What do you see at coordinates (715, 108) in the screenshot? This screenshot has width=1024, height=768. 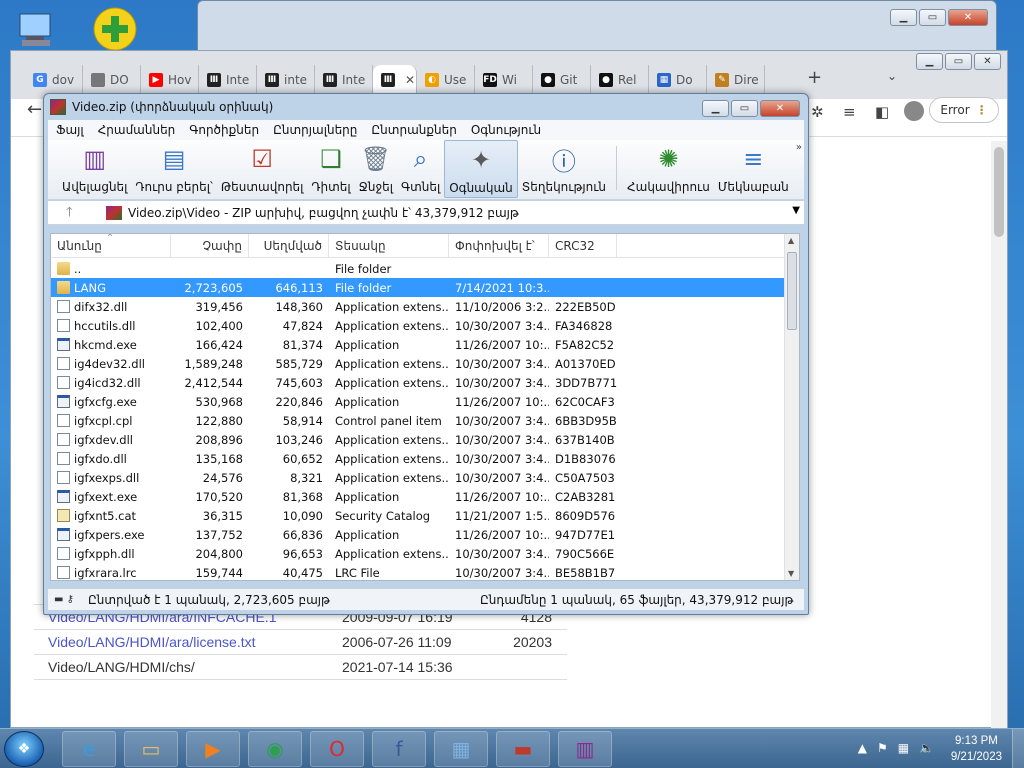 I see `rar-minimize-button: ▁` at bounding box center [715, 108].